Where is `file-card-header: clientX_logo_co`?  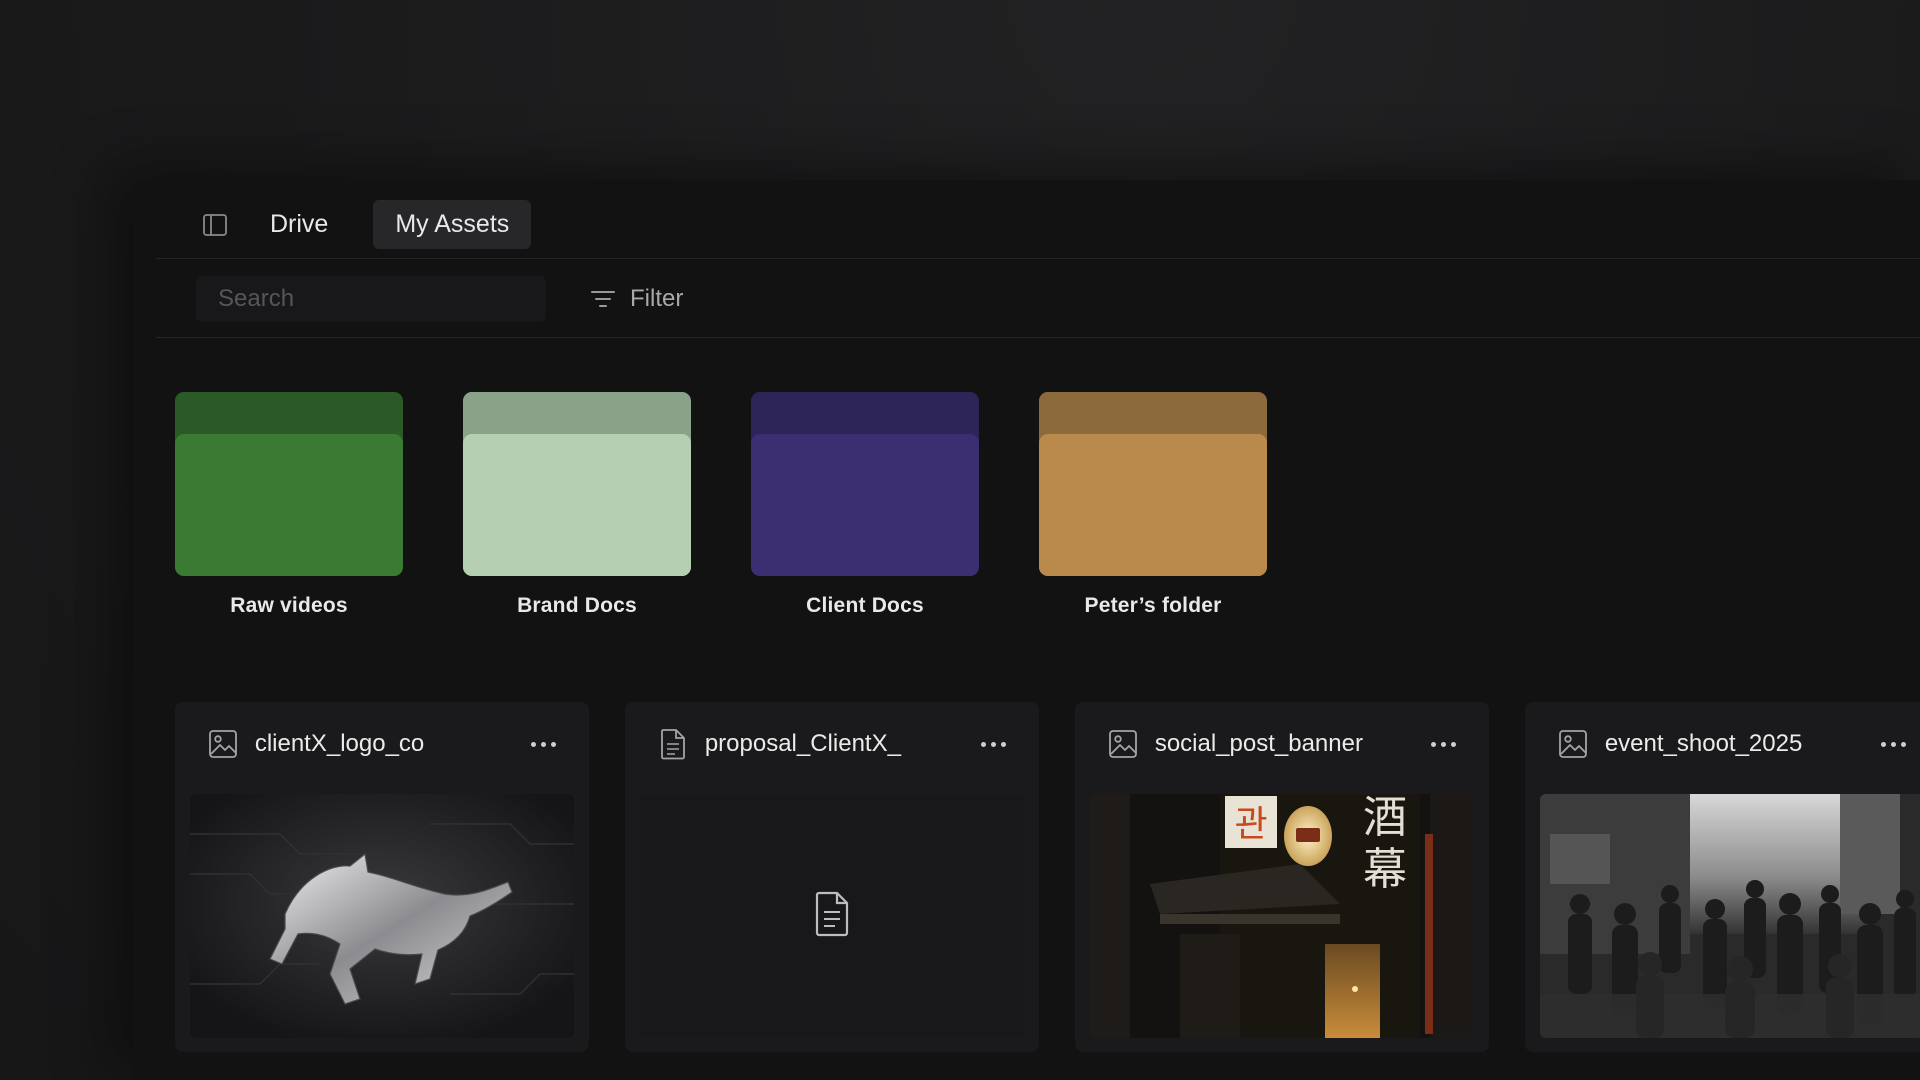 file-card-header: clientX_logo_co is located at coordinates (382, 744).